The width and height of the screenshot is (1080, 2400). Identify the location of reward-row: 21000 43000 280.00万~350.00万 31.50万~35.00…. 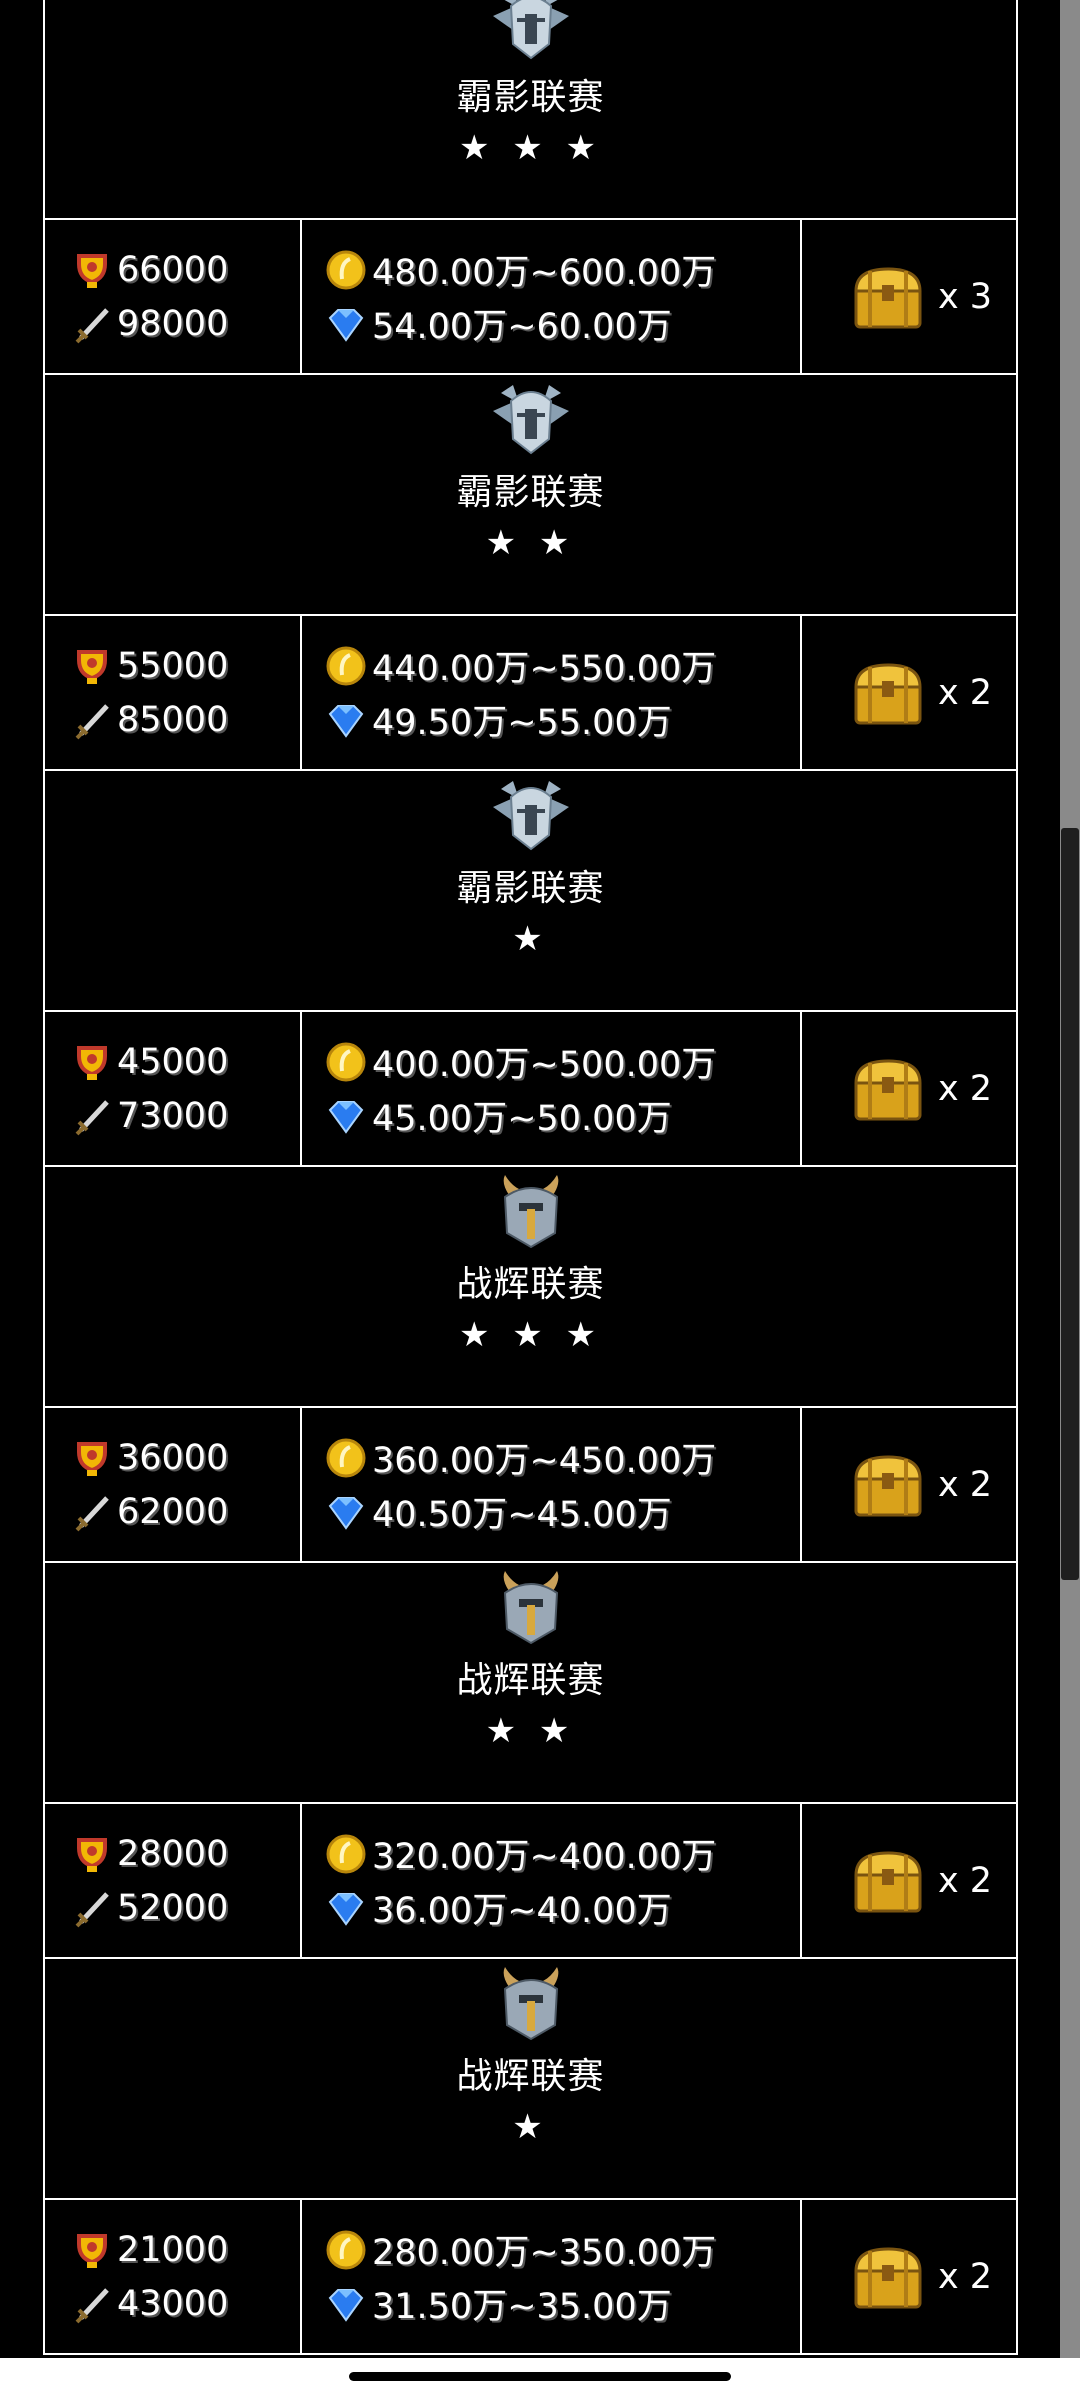
(530, 2277).